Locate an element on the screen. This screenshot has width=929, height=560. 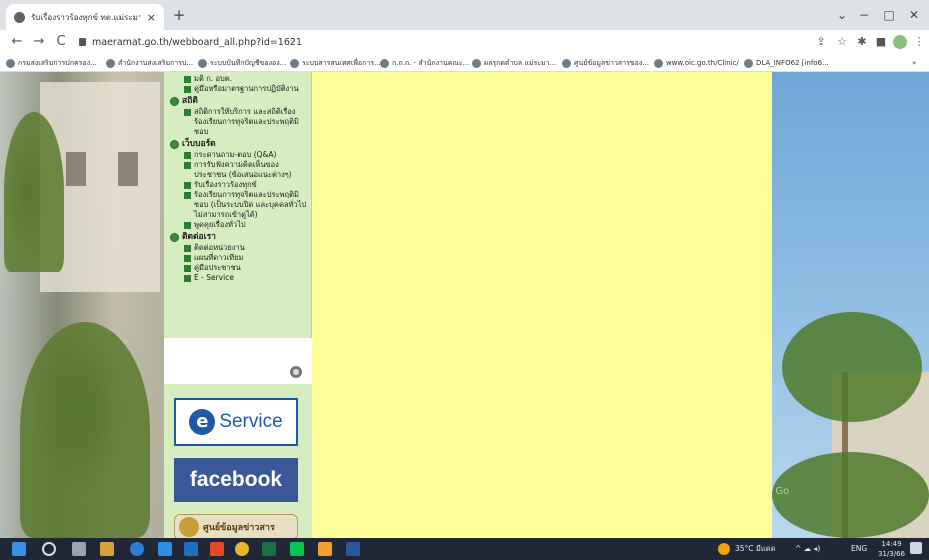
reload-button: C is located at coordinates (61, 42).